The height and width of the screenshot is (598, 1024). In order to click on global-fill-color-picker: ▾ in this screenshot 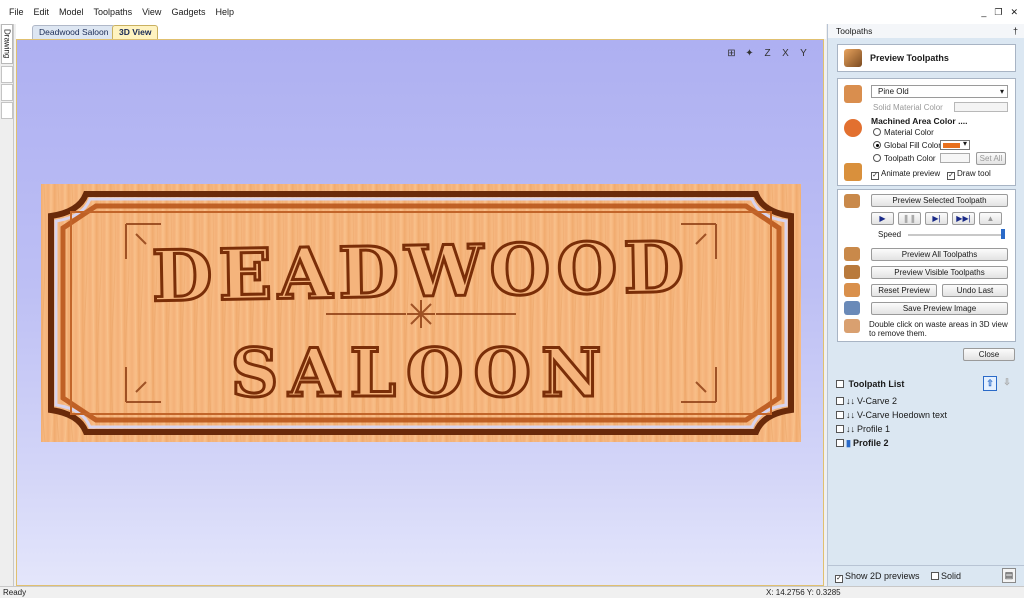, I will do `click(955, 144)`.